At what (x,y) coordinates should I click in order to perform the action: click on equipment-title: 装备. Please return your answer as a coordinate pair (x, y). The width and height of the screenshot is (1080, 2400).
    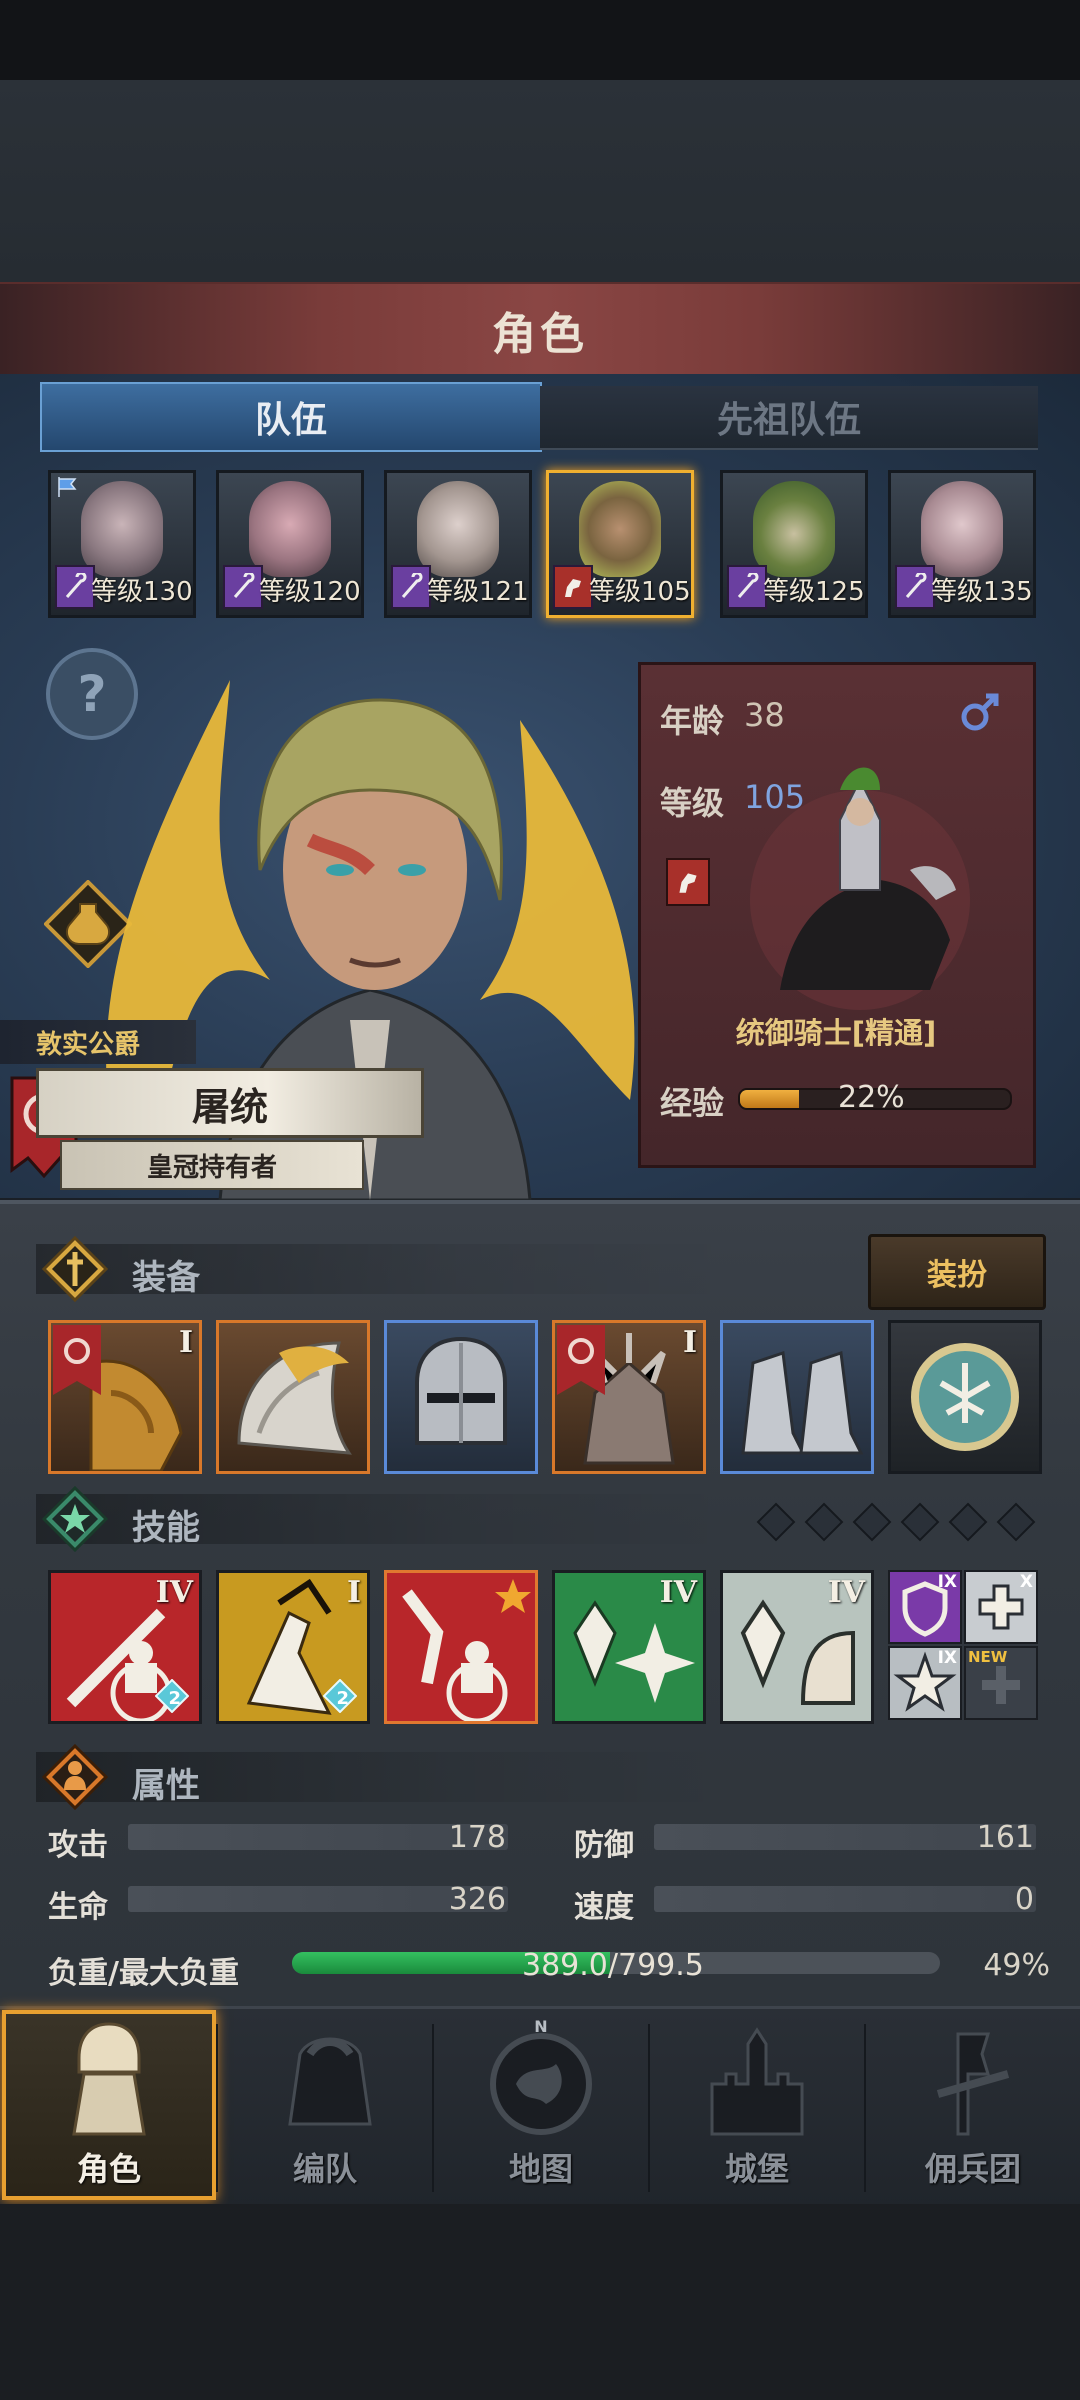
    Looking at the image, I should click on (166, 1278).